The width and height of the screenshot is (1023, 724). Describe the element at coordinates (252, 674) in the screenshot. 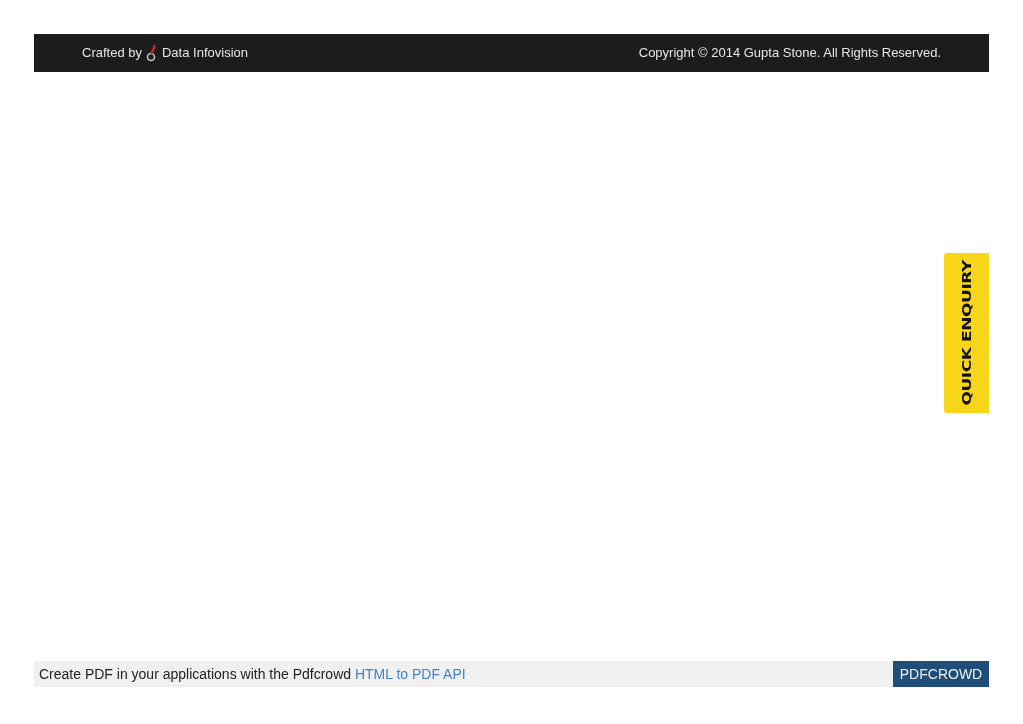

I see `banner-text: Create PDF in your applications with the Pdfcrowd HTML to PDF API` at that location.